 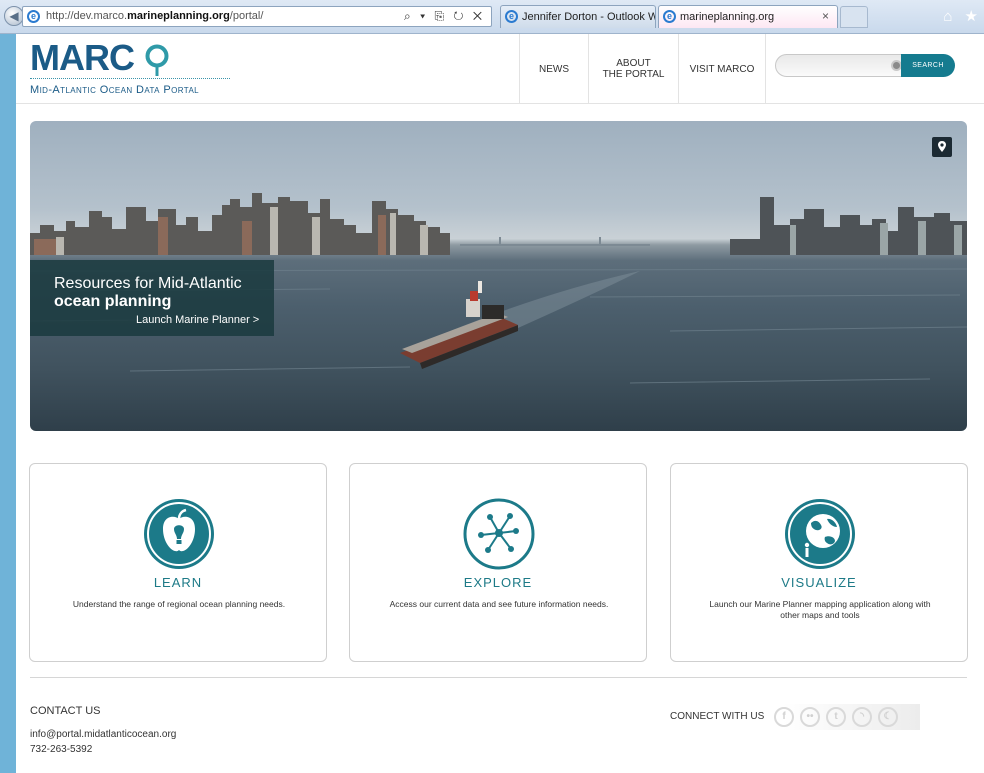 I want to click on hero-caption-line2: ocean planning, so click(x=113, y=301).